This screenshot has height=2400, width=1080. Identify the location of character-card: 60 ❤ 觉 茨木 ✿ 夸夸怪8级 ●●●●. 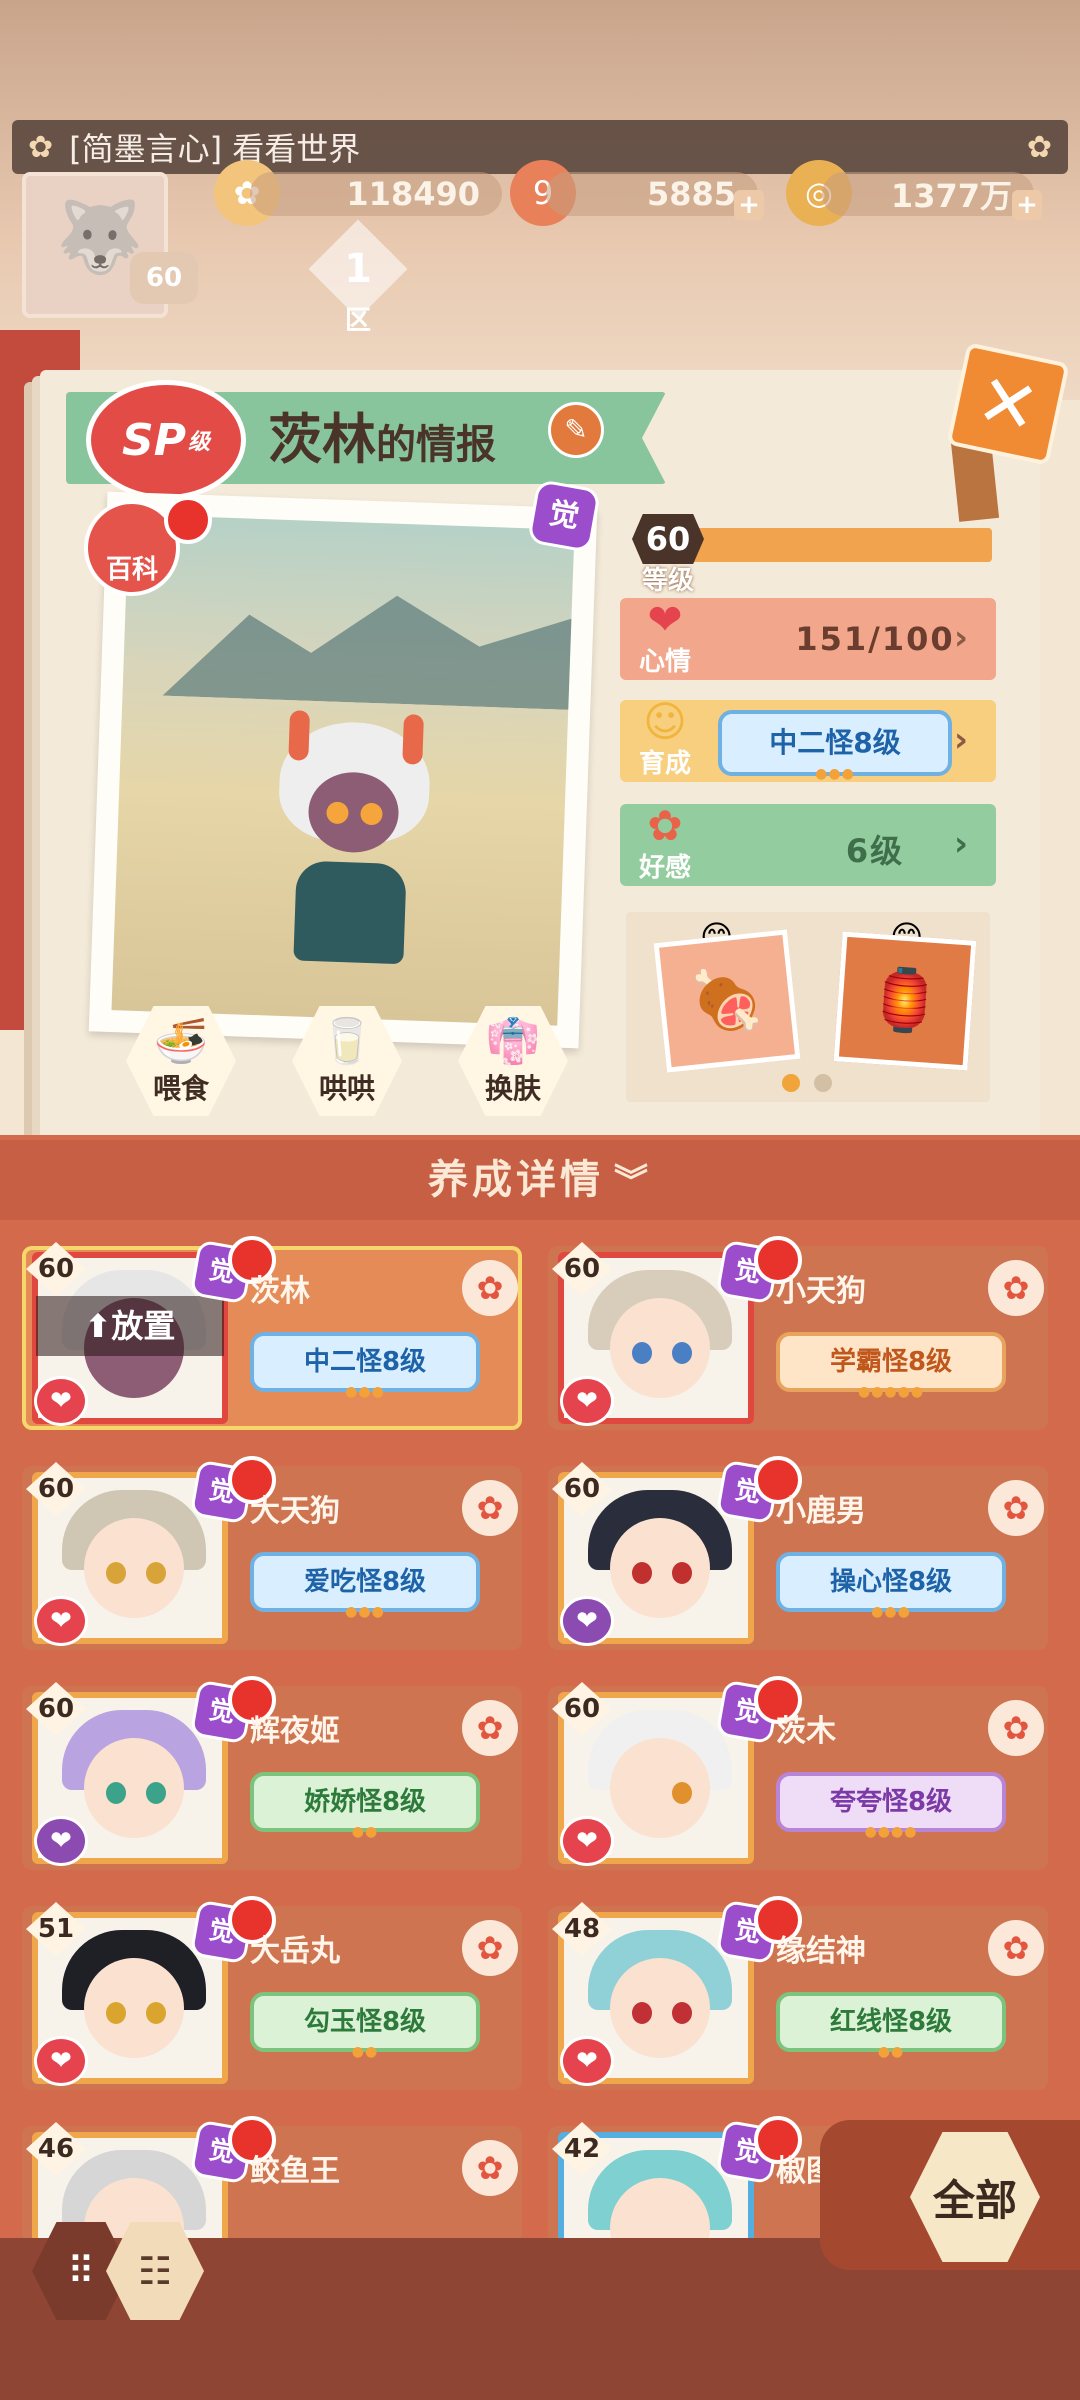
(798, 1773).